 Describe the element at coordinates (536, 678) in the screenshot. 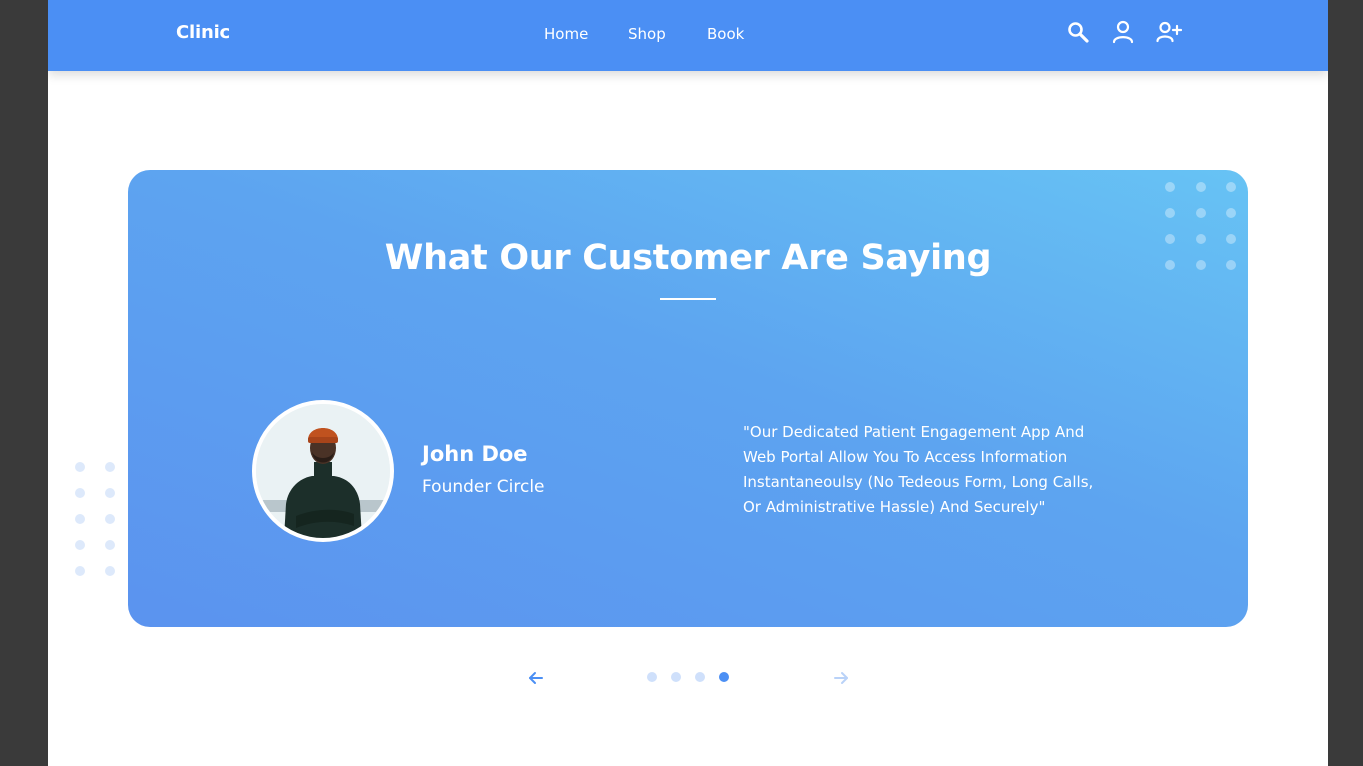

I see `arrow-left-icon` at that location.